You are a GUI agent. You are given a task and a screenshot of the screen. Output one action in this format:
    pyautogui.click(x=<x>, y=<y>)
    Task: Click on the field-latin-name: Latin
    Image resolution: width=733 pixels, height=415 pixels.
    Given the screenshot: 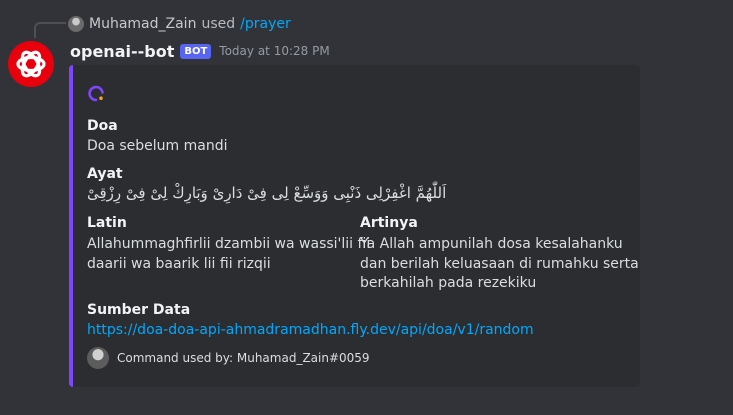 What is the action you would take?
    pyautogui.click(x=107, y=223)
    